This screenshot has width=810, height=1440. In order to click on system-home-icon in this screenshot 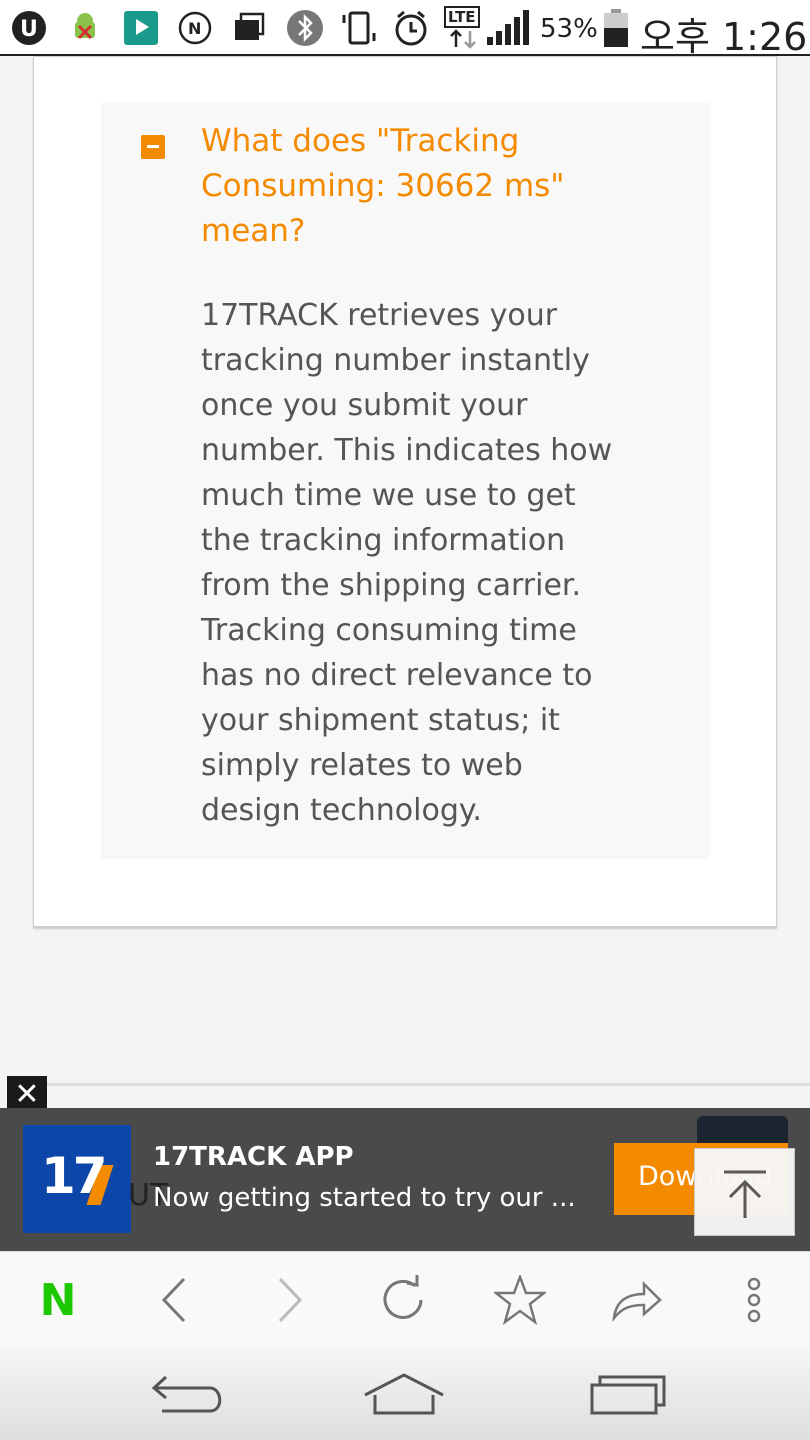, I will do `click(404, 1394)`.